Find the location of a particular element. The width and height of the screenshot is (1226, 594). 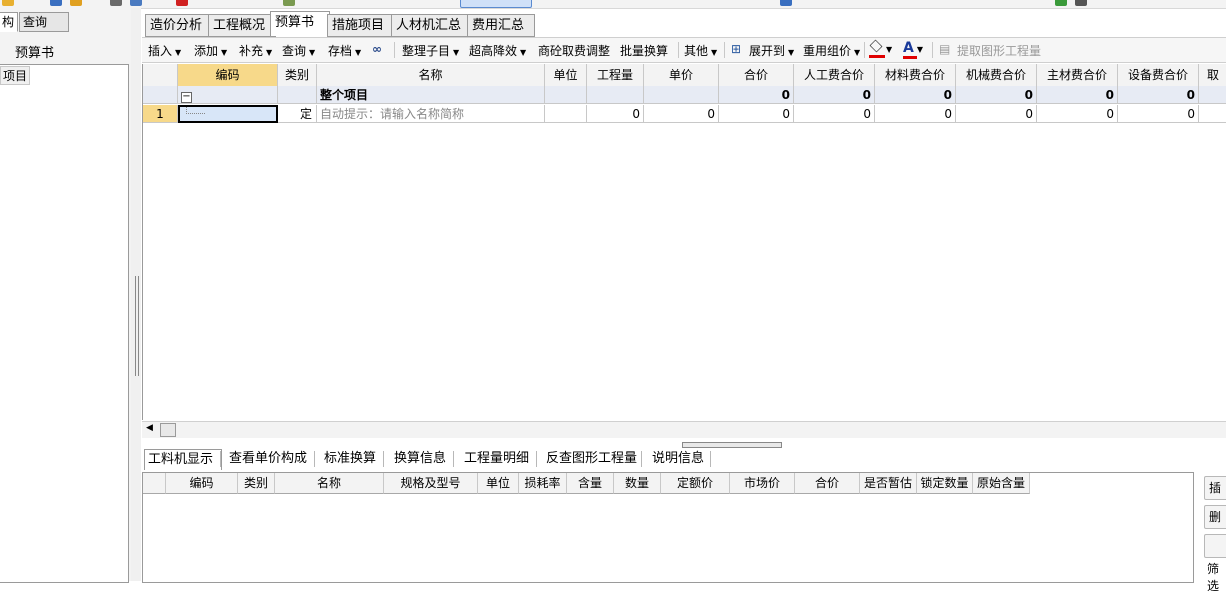

other-menu: 其他 ▼ is located at coordinates (700, 50).